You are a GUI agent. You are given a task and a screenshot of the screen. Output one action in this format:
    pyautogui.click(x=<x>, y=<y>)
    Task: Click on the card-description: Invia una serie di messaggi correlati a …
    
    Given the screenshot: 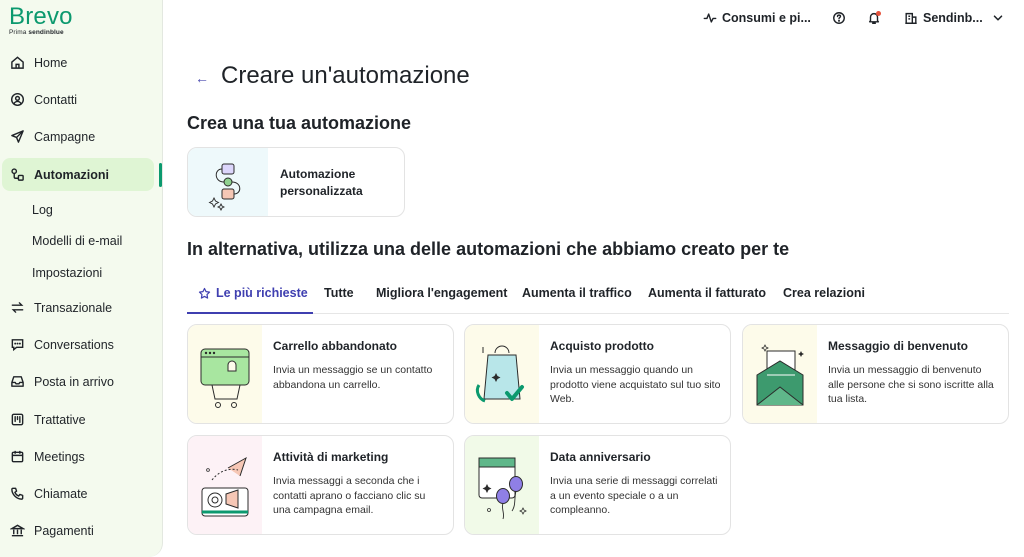 What is the action you would take?
    pyautogui.click(x=634, y=495)
    